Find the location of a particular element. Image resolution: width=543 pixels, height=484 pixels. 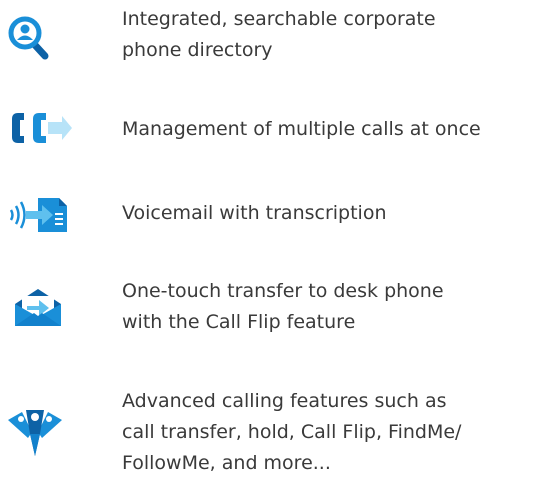

advanced-calling-icon is located at coordinates (35, 434).